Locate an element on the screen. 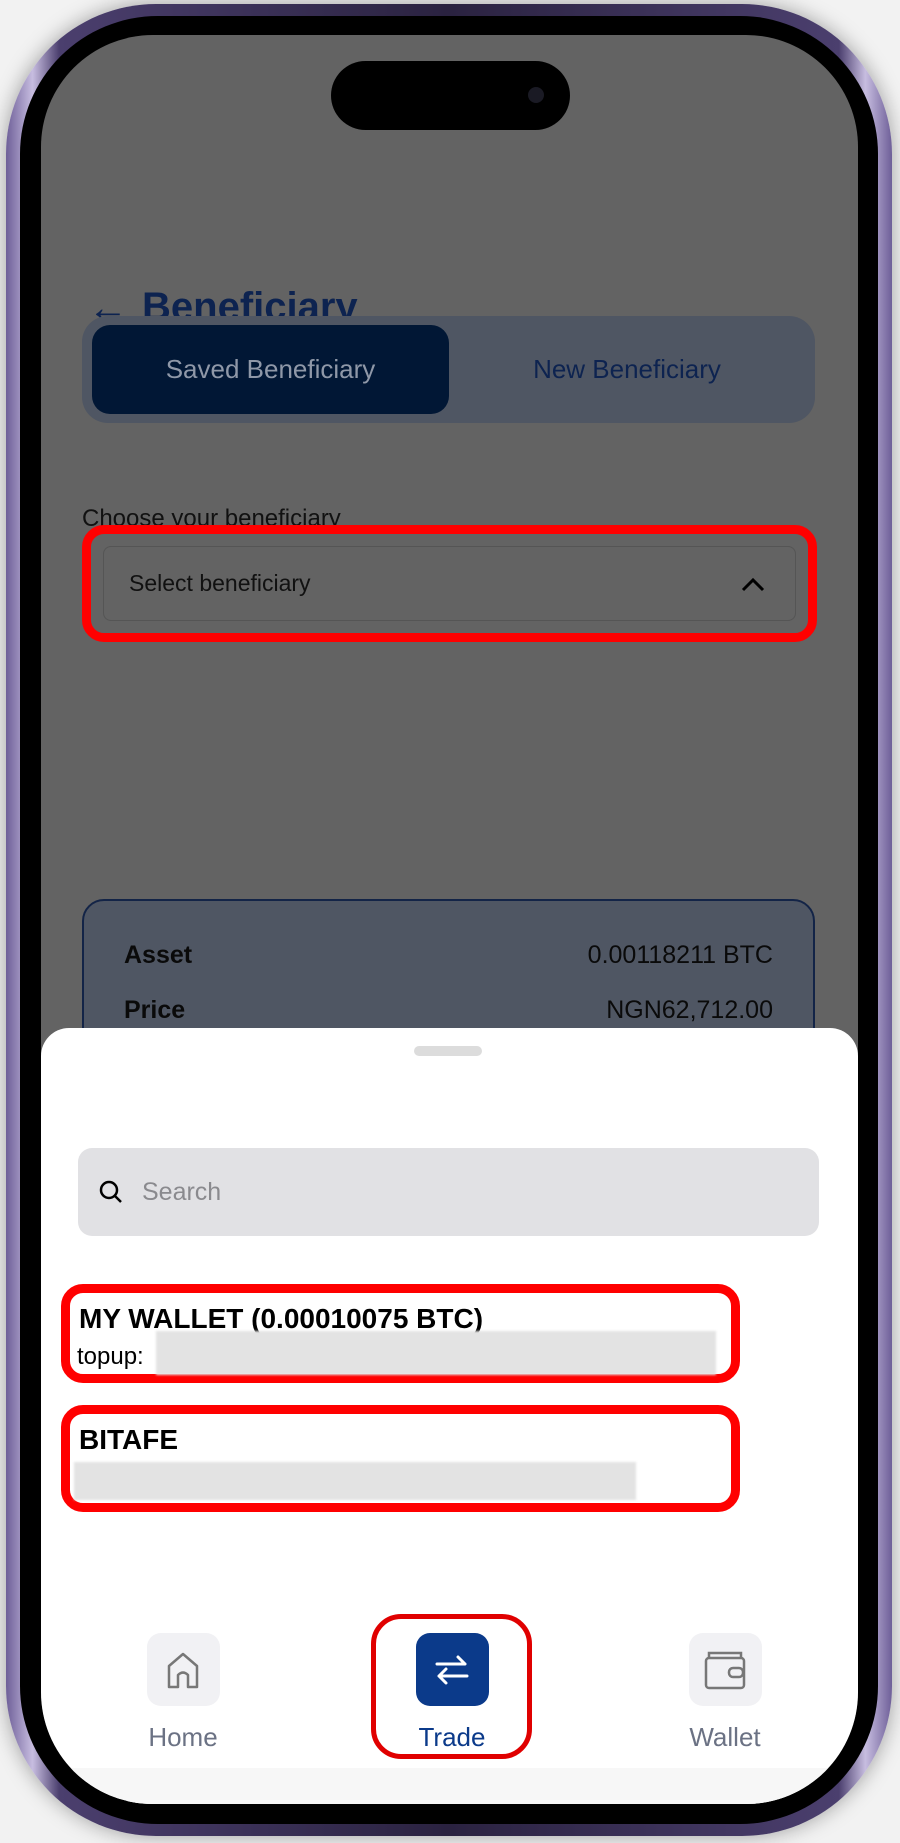  wallet-icon-box is located at coordinates (725, 1669).